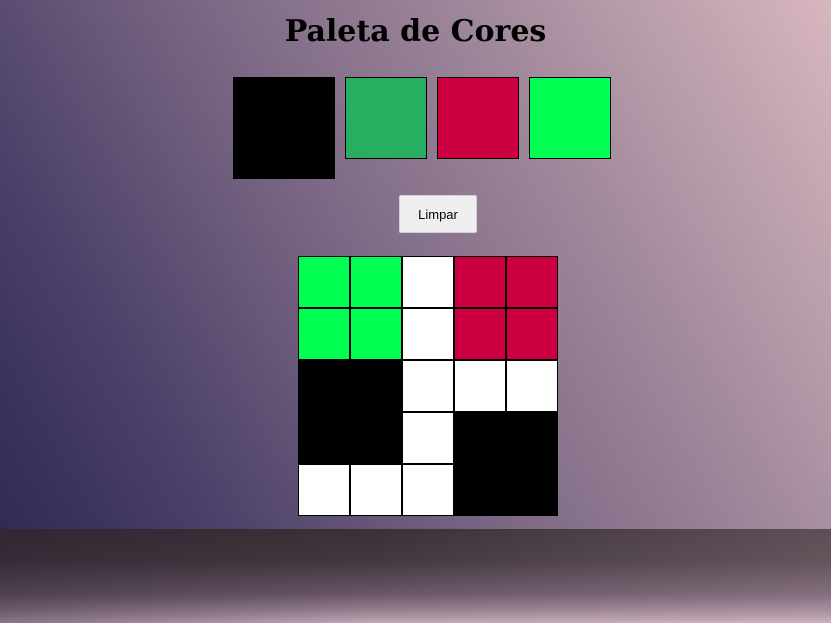 The width and height of the screenshot is (831, 623). What do you see at coordinates (438, 214) in the screenshot?
I see `clear-button: Limpar` at bounding box center [438, 214].